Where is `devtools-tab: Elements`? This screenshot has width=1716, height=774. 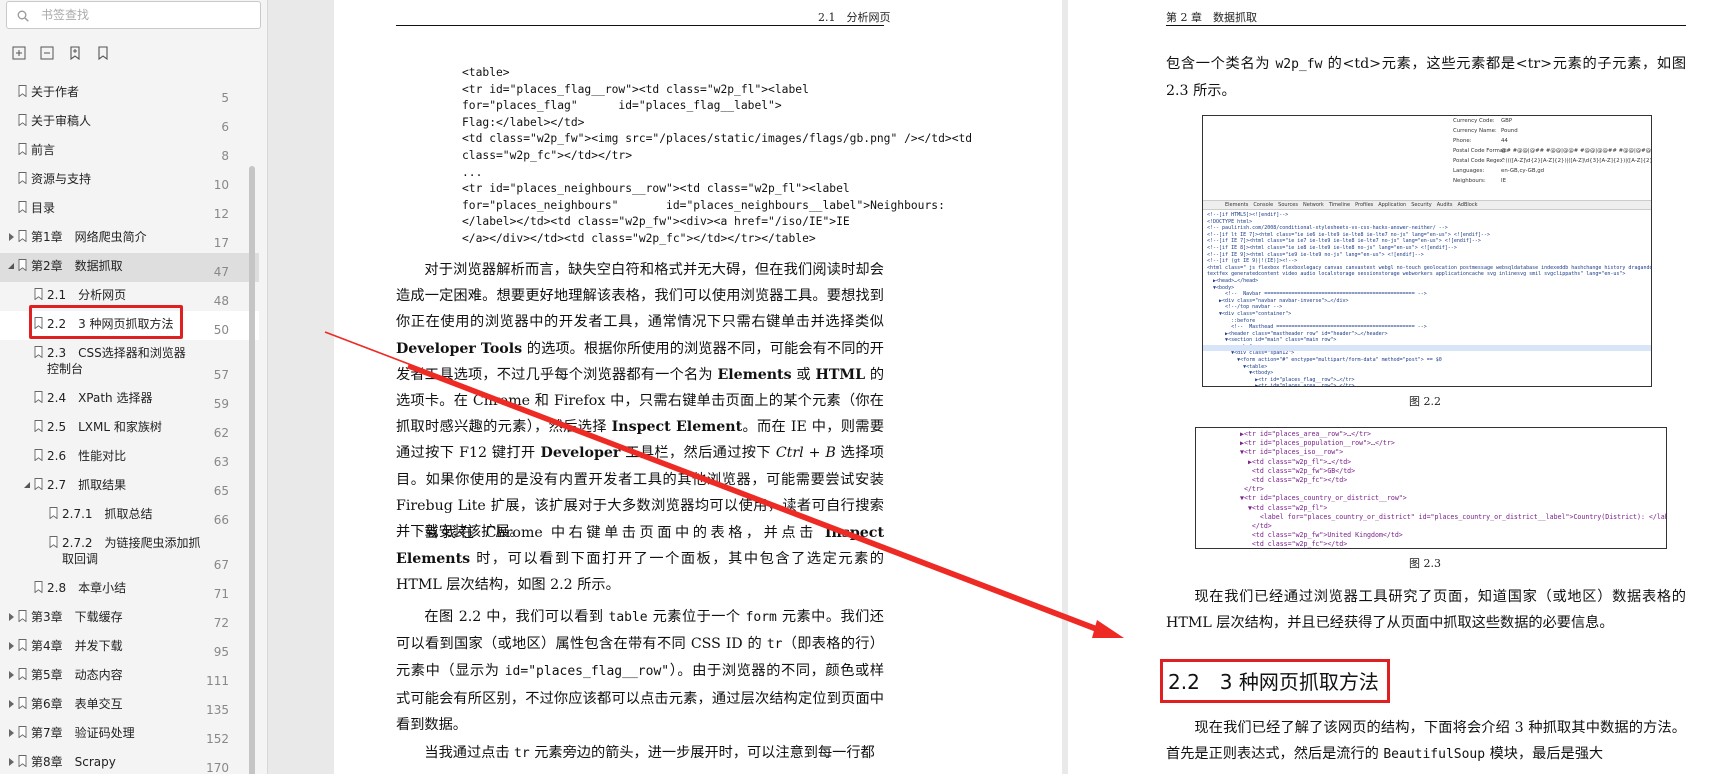 devtools-tab: Elements is located at coordinates (1236, 205).